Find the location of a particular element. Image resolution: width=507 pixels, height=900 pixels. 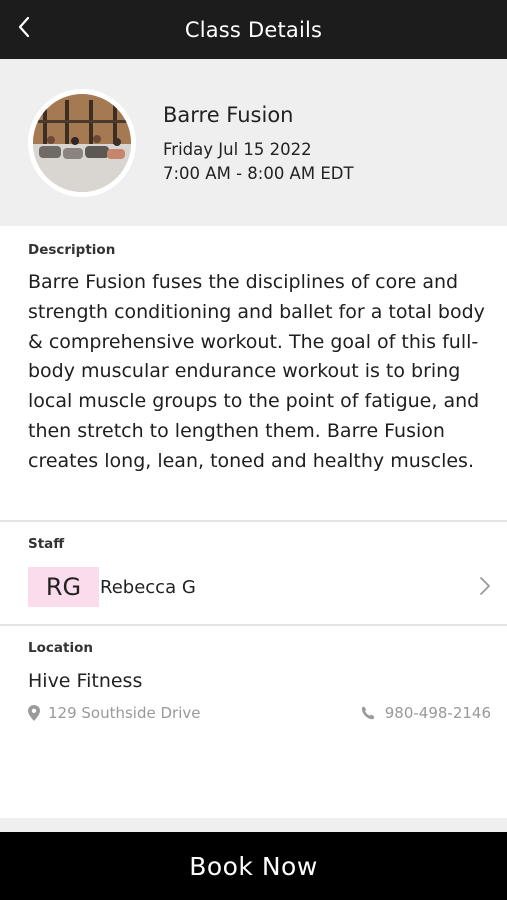

description-label: Description is located at coordinates (72, 250).